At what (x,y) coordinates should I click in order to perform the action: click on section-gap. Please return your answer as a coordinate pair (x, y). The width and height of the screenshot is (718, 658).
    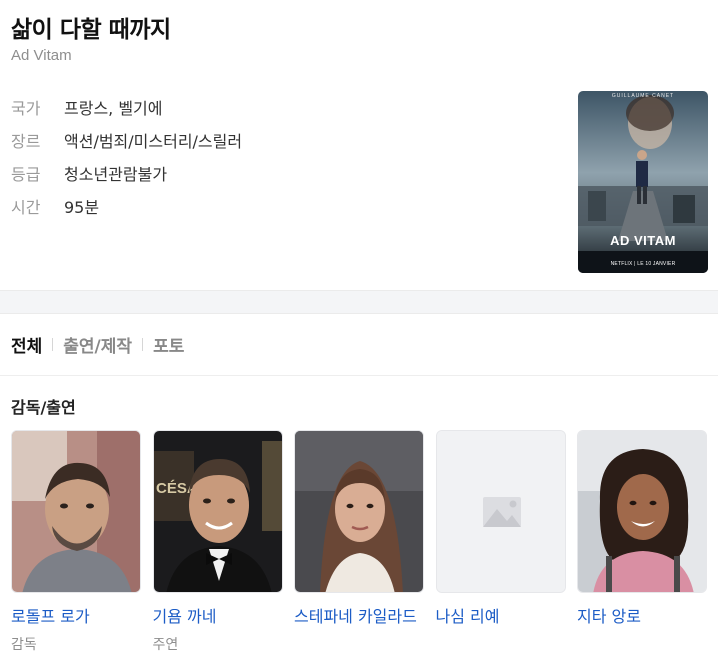
    Looking at the image, I should click on (359, 302).